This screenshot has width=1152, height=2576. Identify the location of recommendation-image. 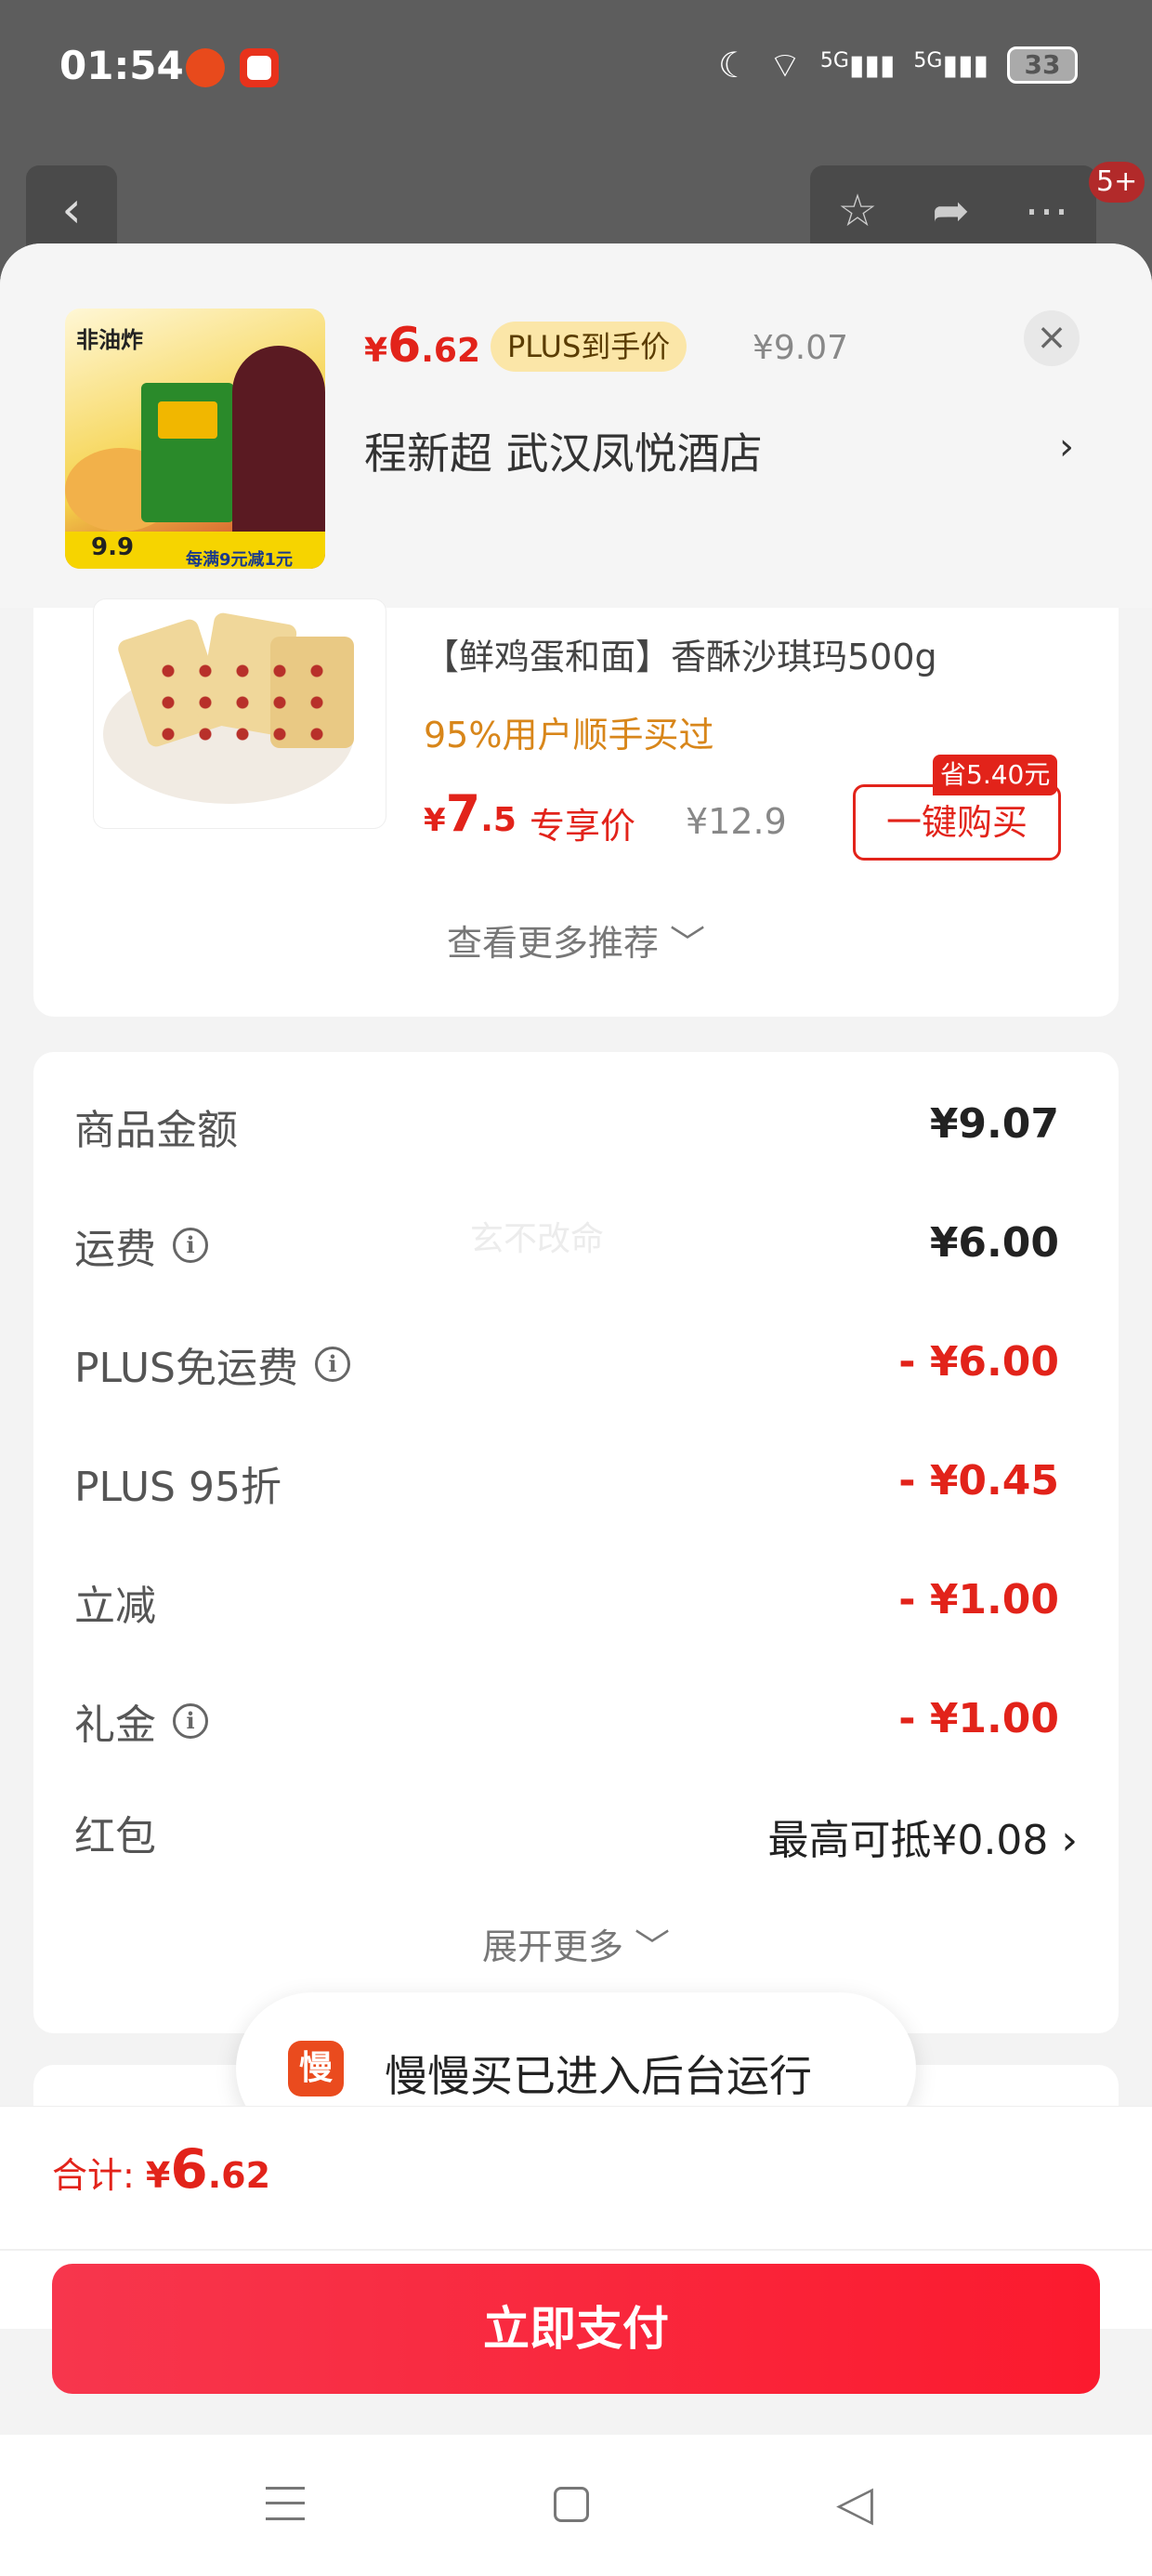
(239, 713).